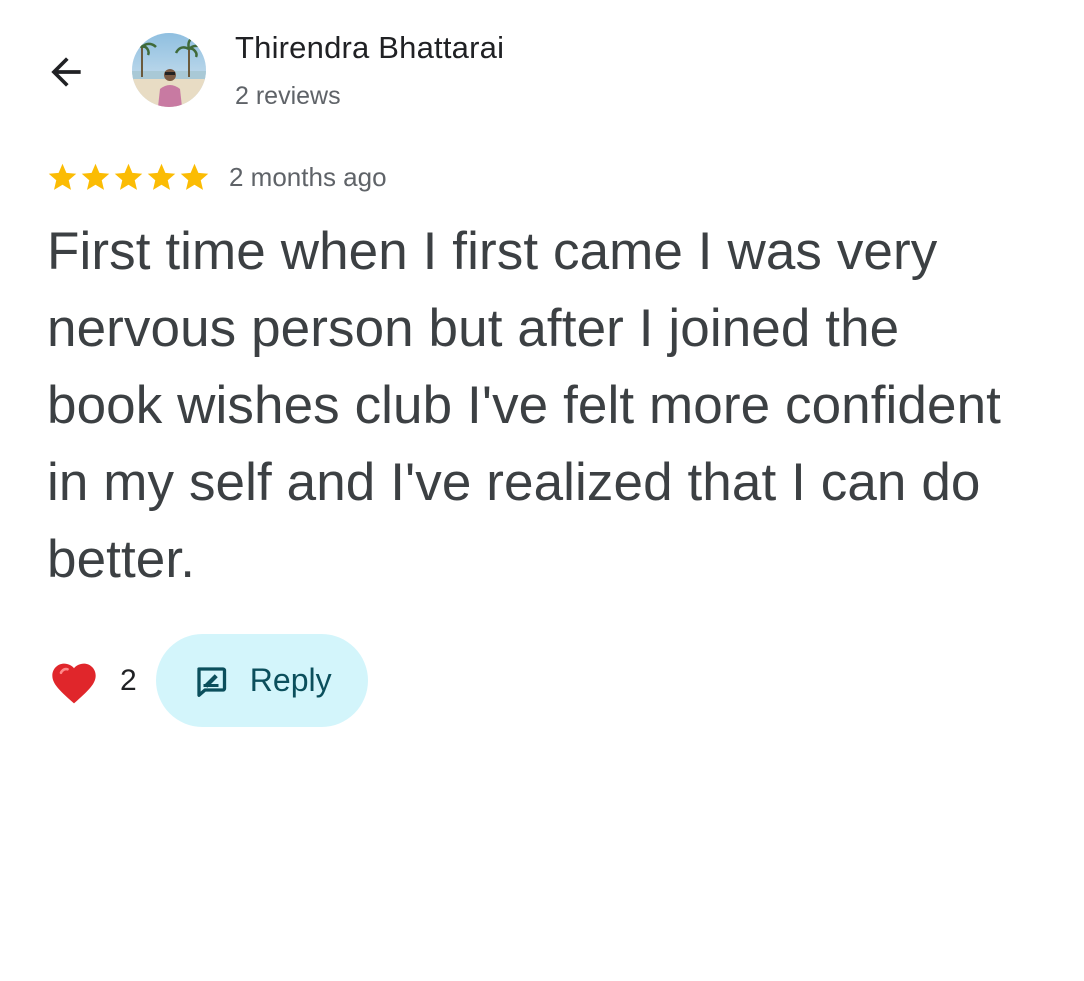  I want to click on reply-button: Reply, so click(261, 680).